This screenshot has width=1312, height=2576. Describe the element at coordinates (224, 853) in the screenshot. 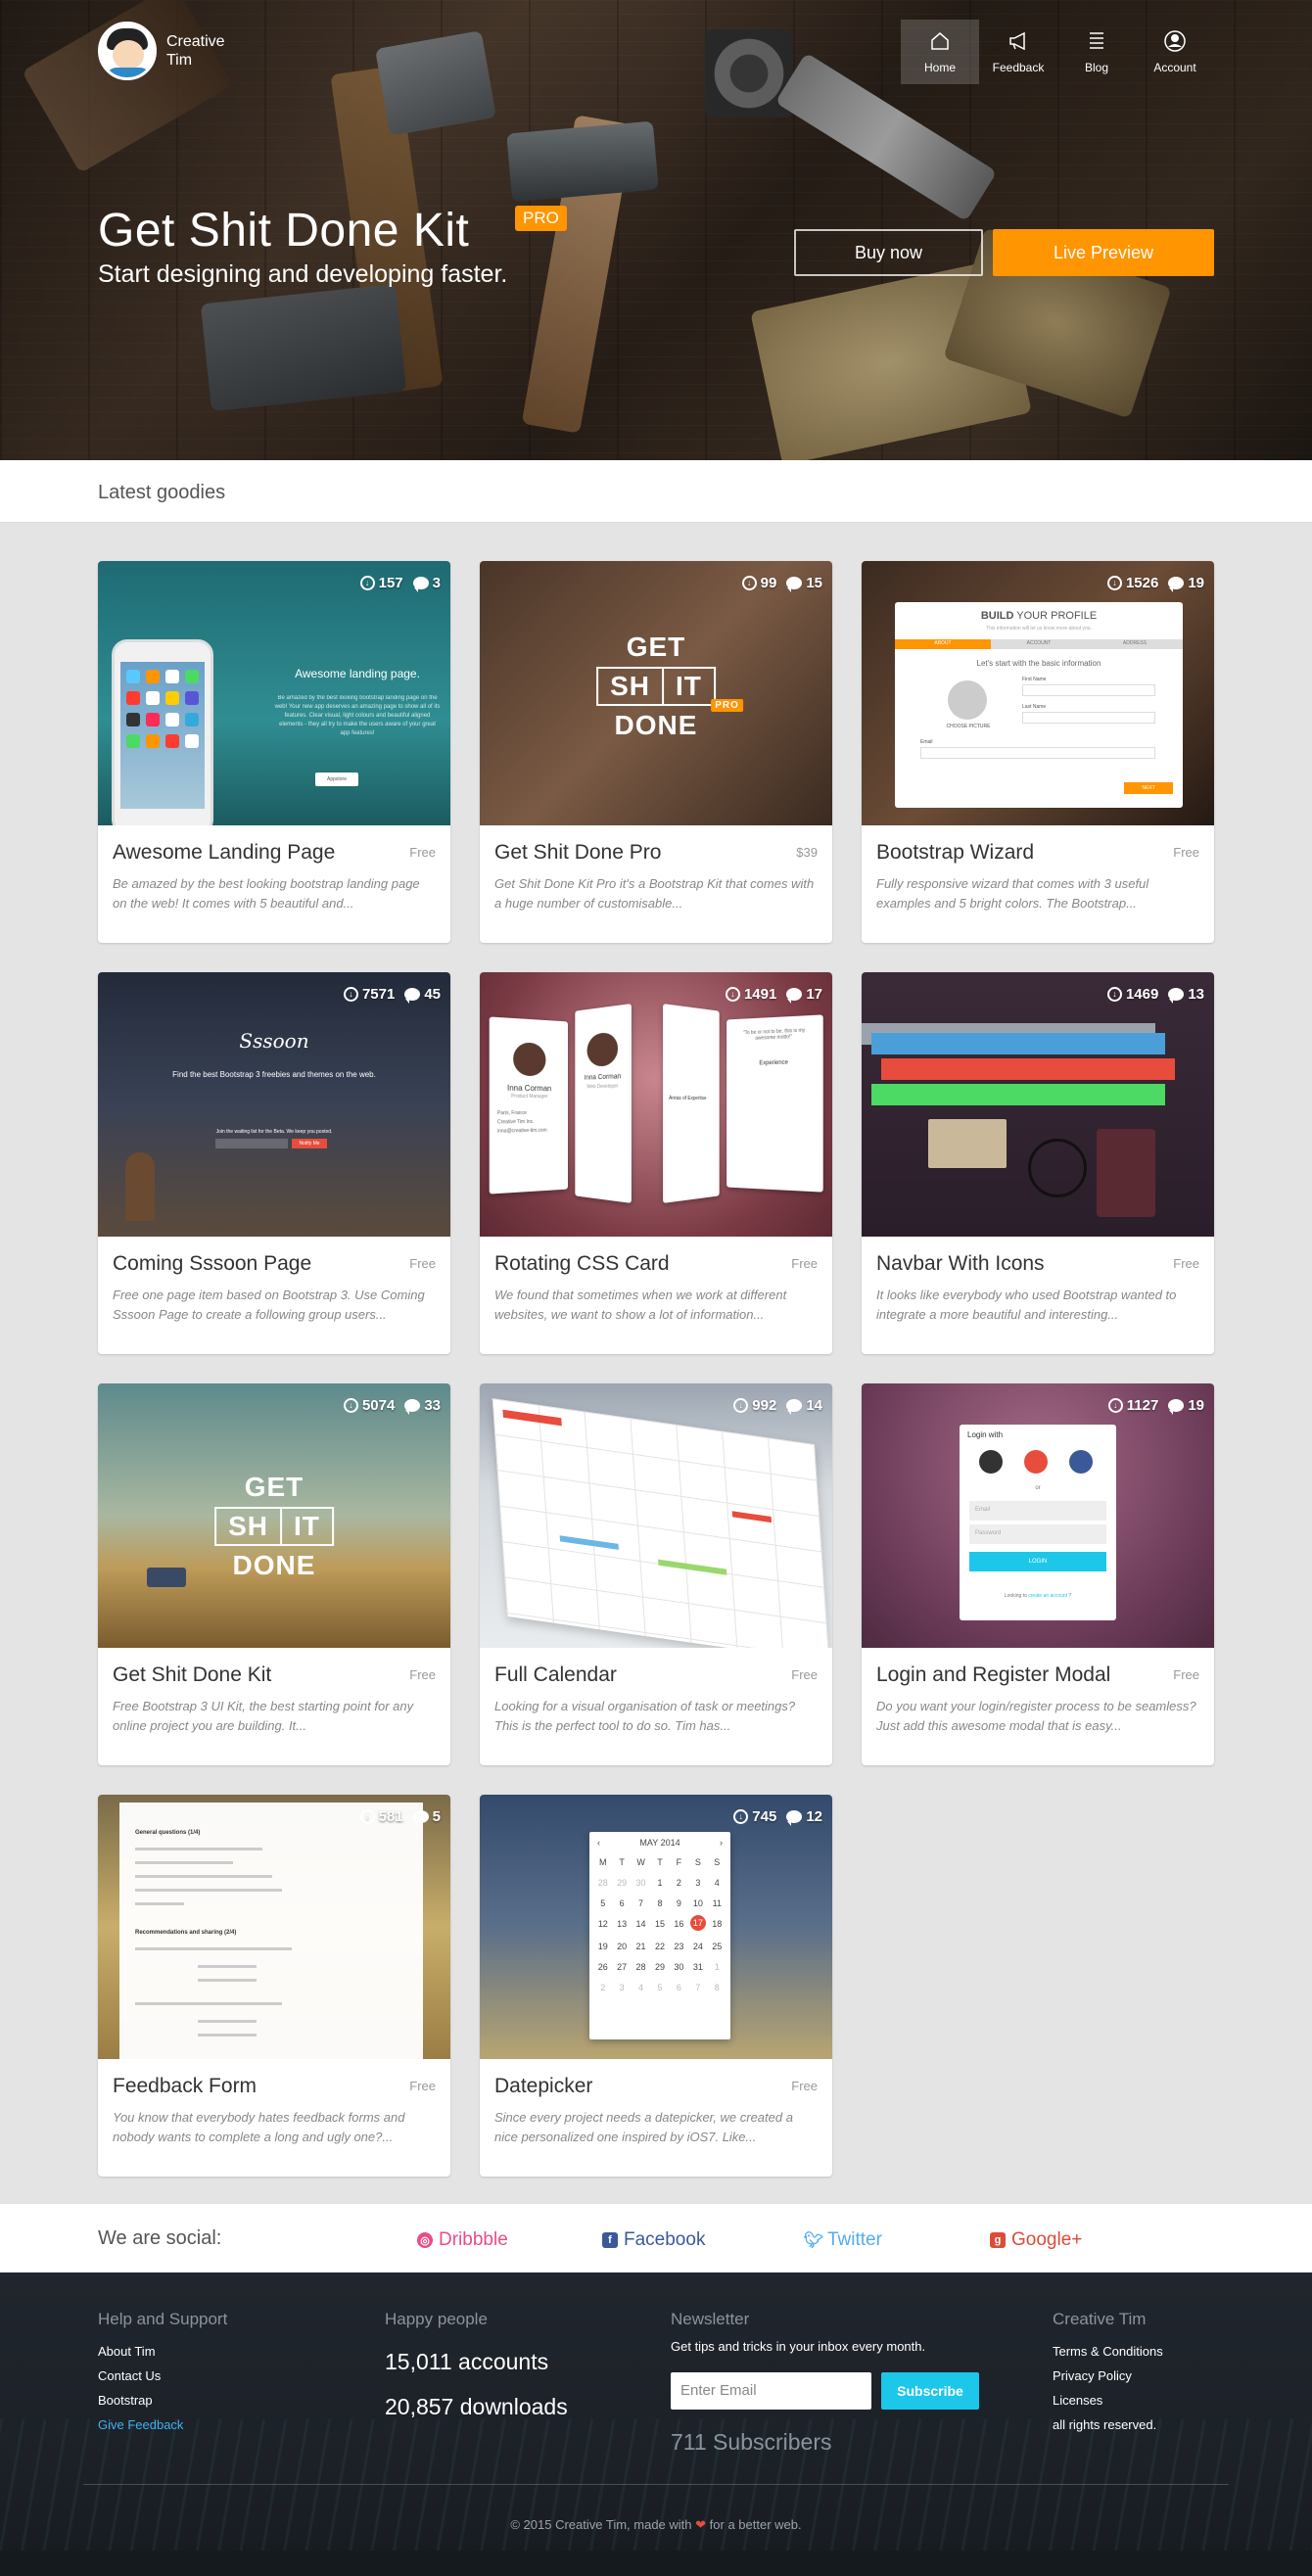

I see `card-title: Awesome Landing Page` at that location.